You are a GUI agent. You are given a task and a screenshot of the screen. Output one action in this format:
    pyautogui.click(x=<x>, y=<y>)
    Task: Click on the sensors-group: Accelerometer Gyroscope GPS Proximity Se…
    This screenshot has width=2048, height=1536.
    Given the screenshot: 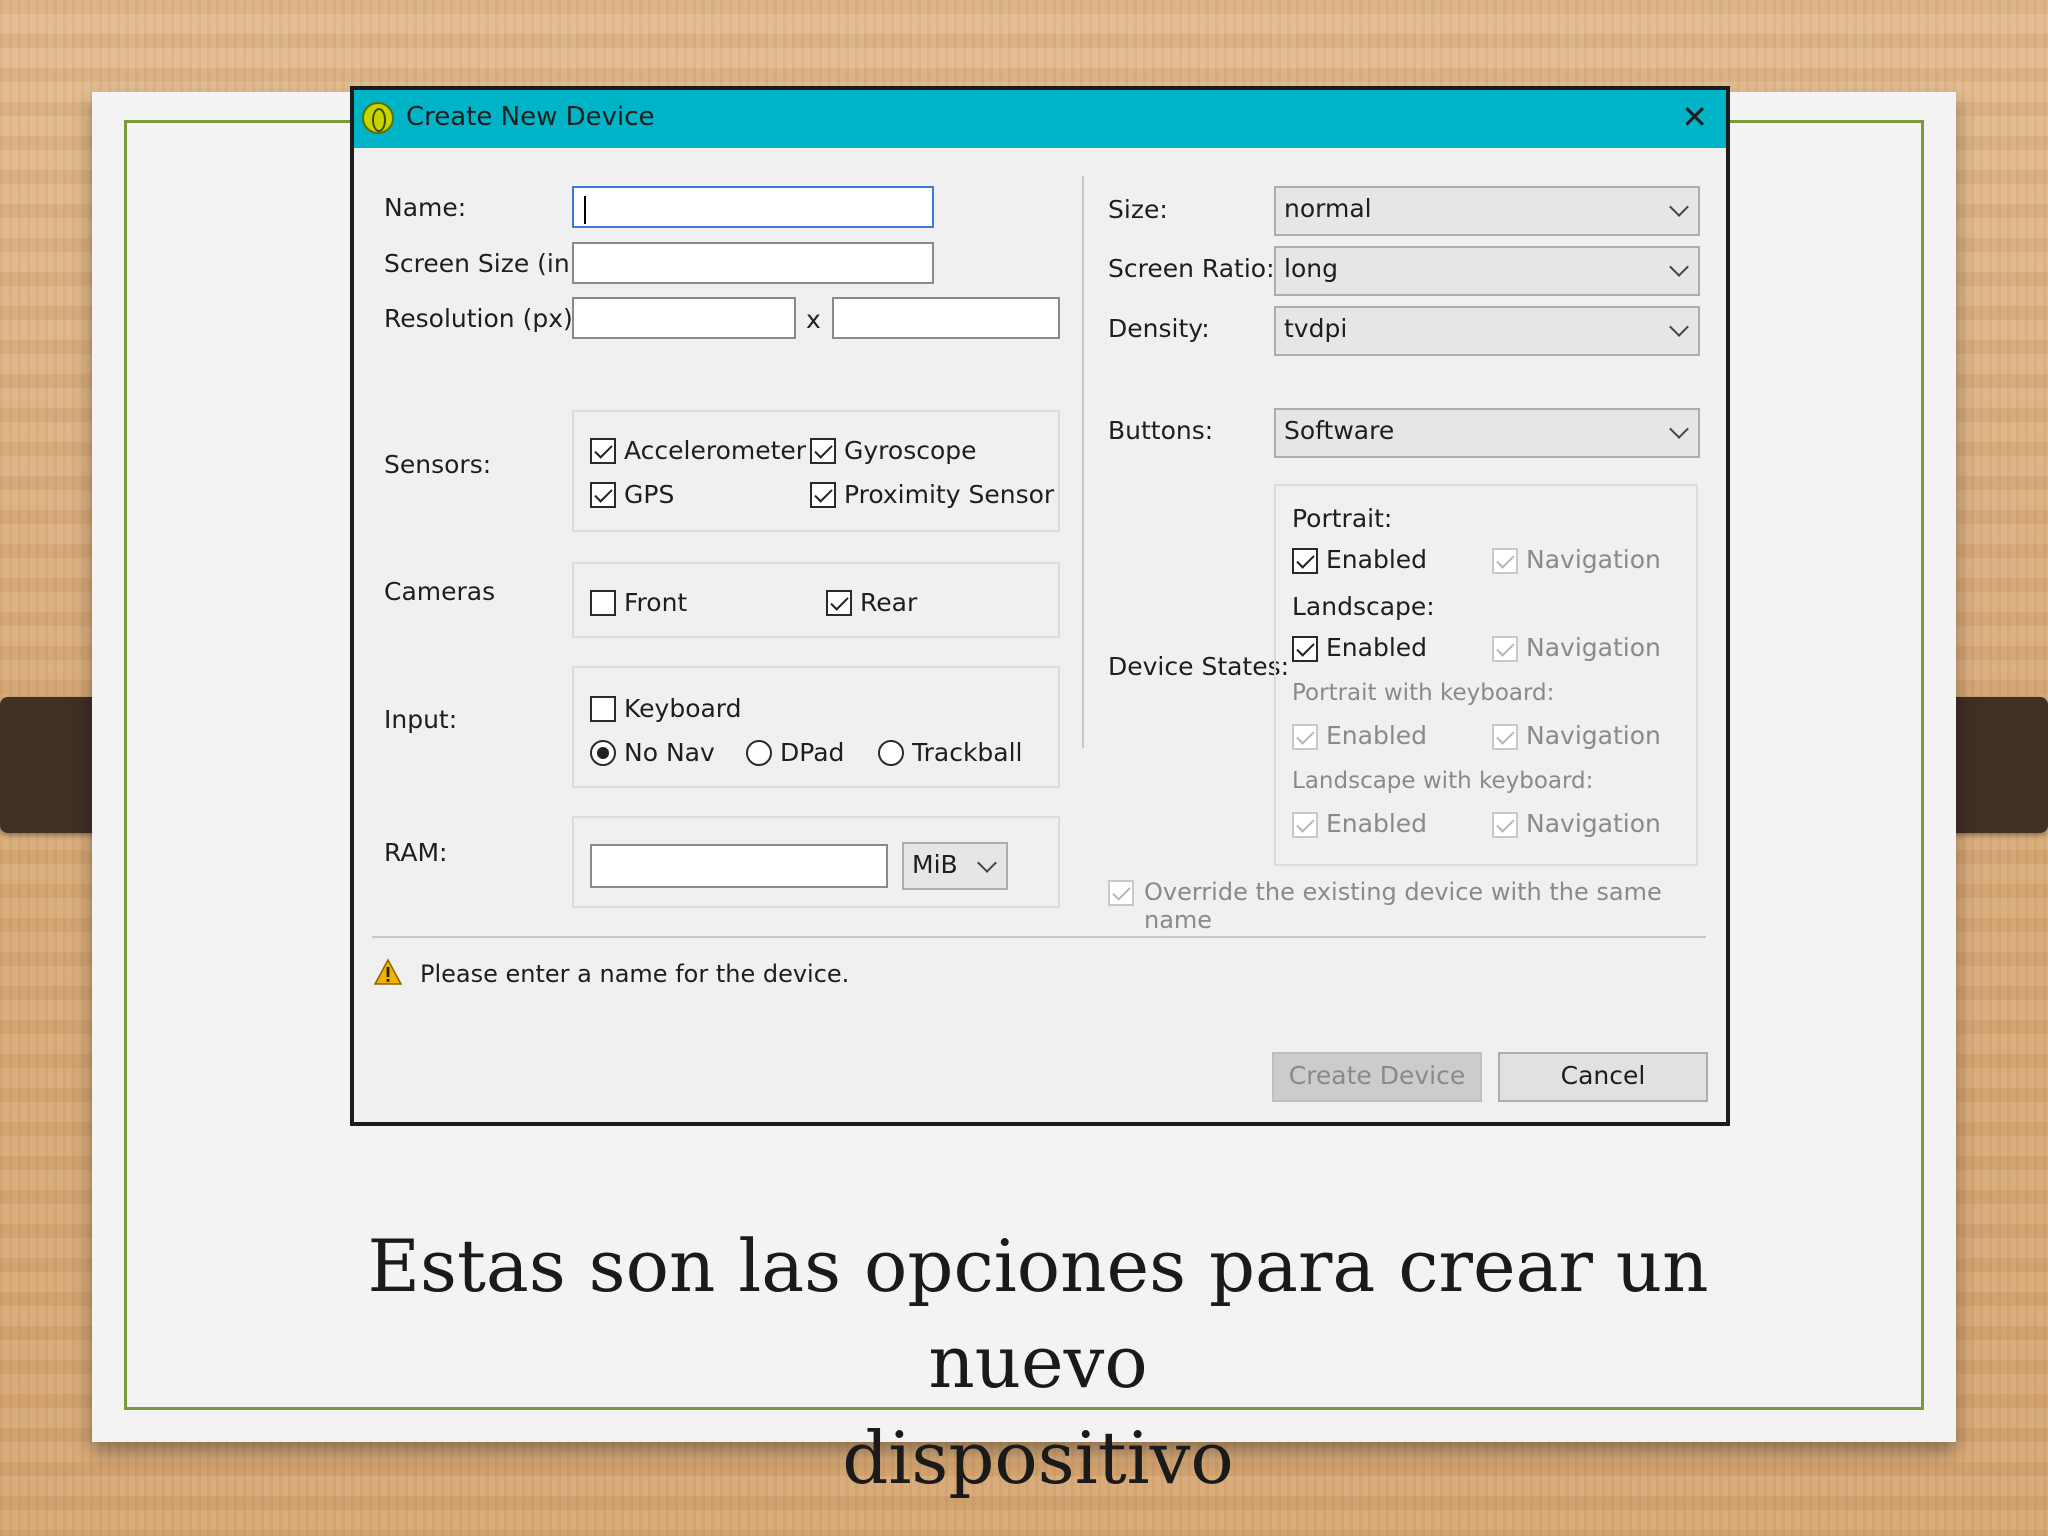 What is the action you would take?
    pyautogui.click(x=816, y=471)
    